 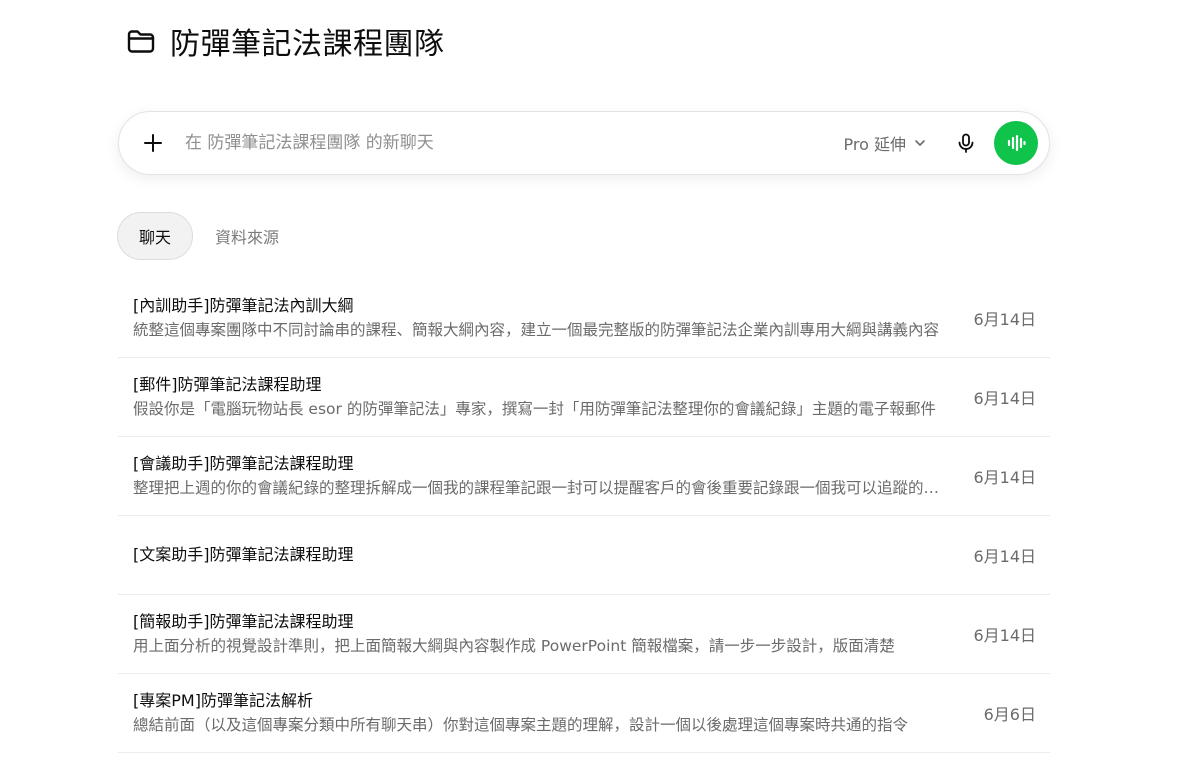 What do you see at coordinates (223, 700) in the screenshot?
I see `chat-title: [專案PM]防彈筆記法解析` at bounding box center [223, 700].